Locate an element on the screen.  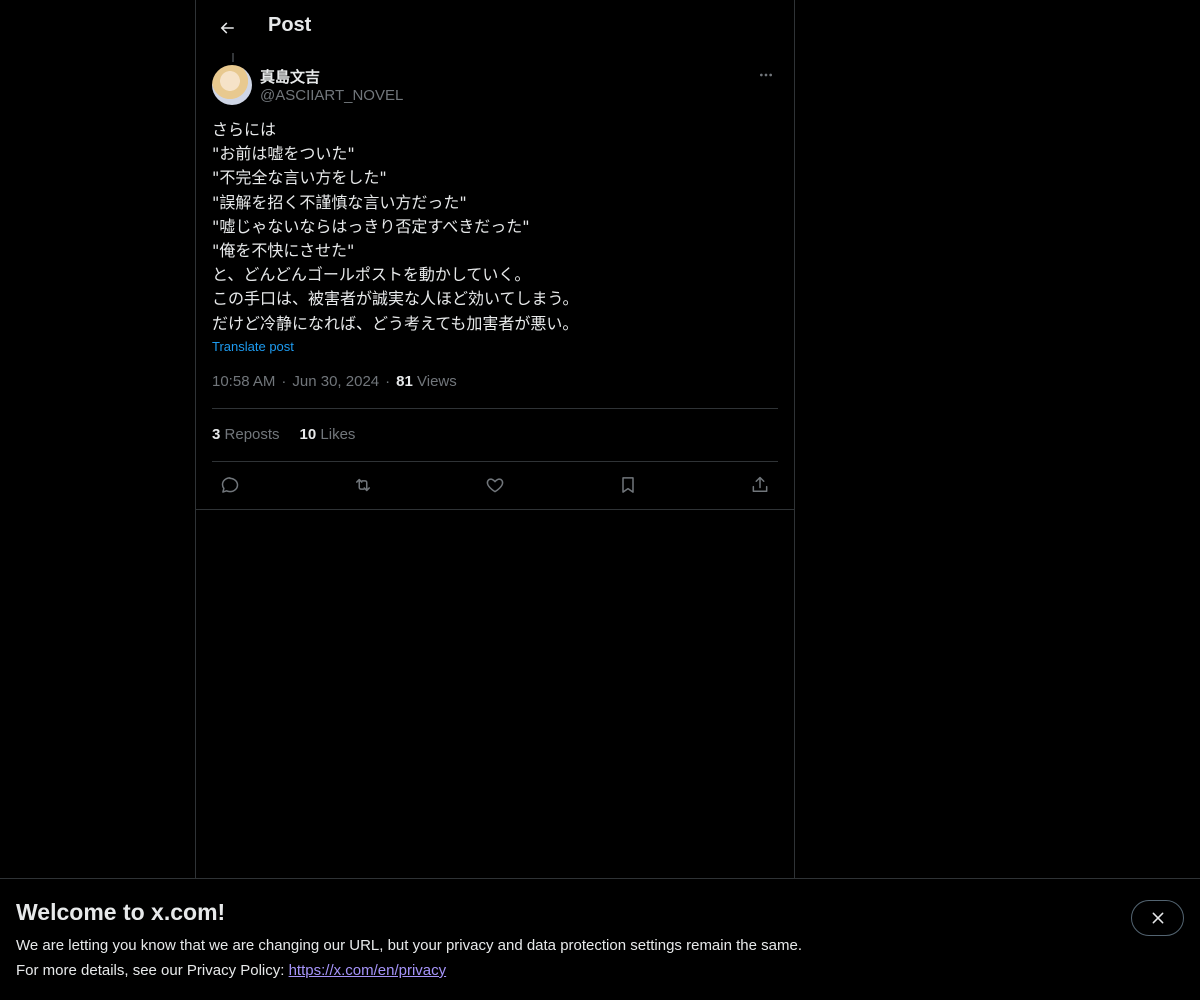
divider is located at coordinates (495, 408).